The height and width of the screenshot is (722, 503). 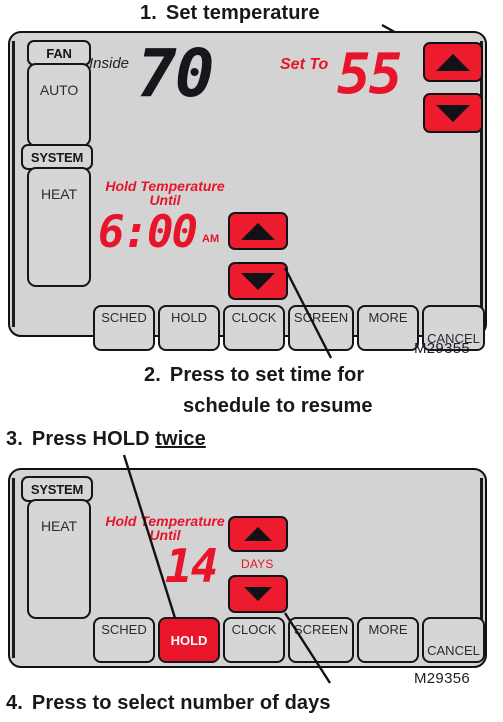 What do you see at coordinates (59, 105) in the screenshot?
I see `fan-mode-auto: AUTO` at bounding box center [59, 105].